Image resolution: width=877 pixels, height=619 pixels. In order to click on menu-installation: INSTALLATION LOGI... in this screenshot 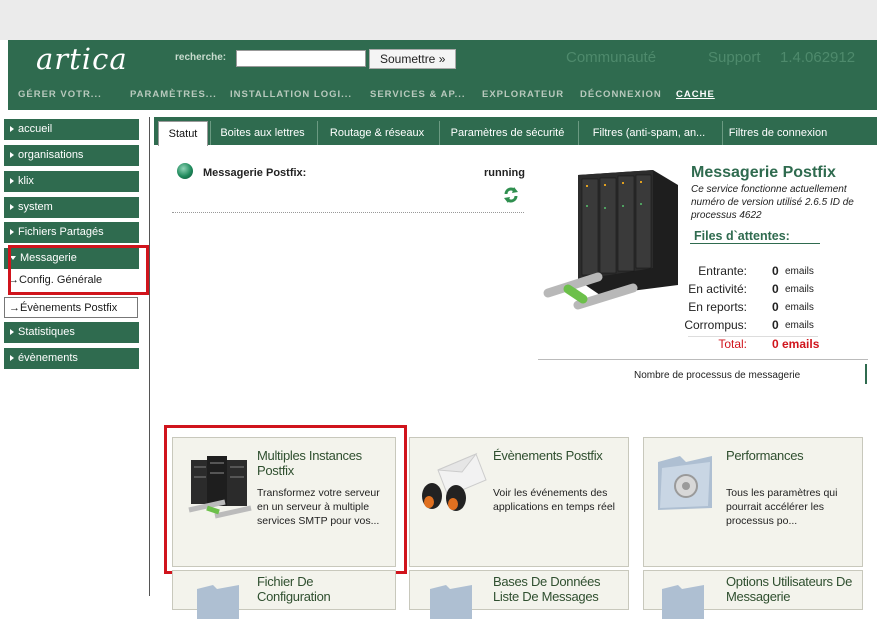, I will do `click(291, 94)`.